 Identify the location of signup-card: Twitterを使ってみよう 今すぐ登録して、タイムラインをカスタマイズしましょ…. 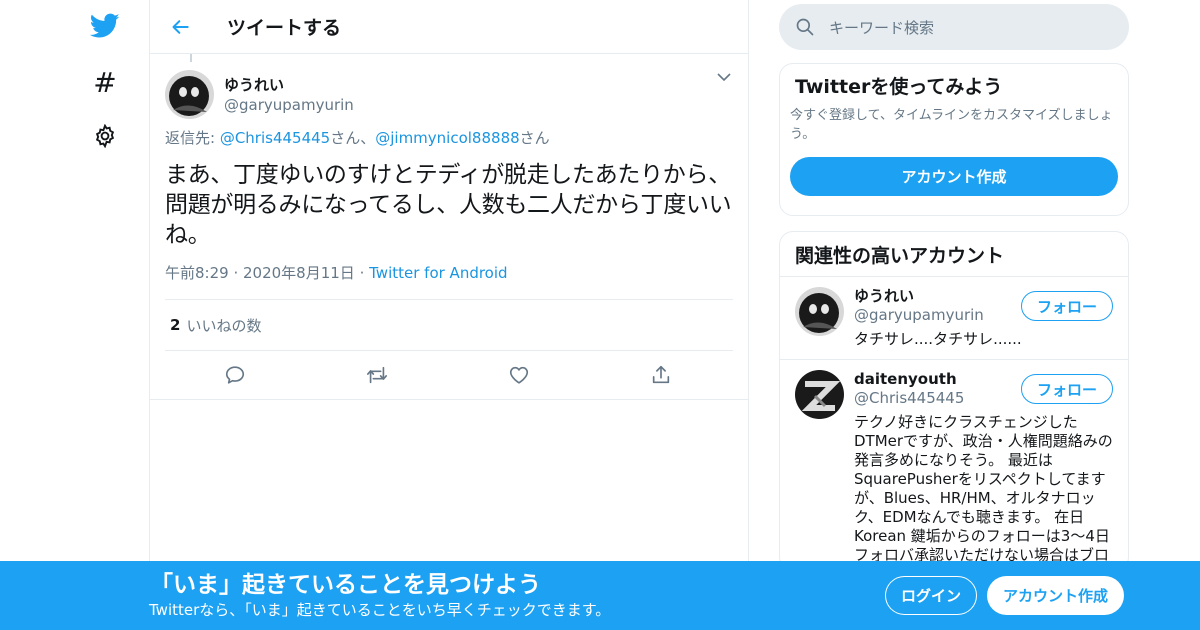
(954, 139).